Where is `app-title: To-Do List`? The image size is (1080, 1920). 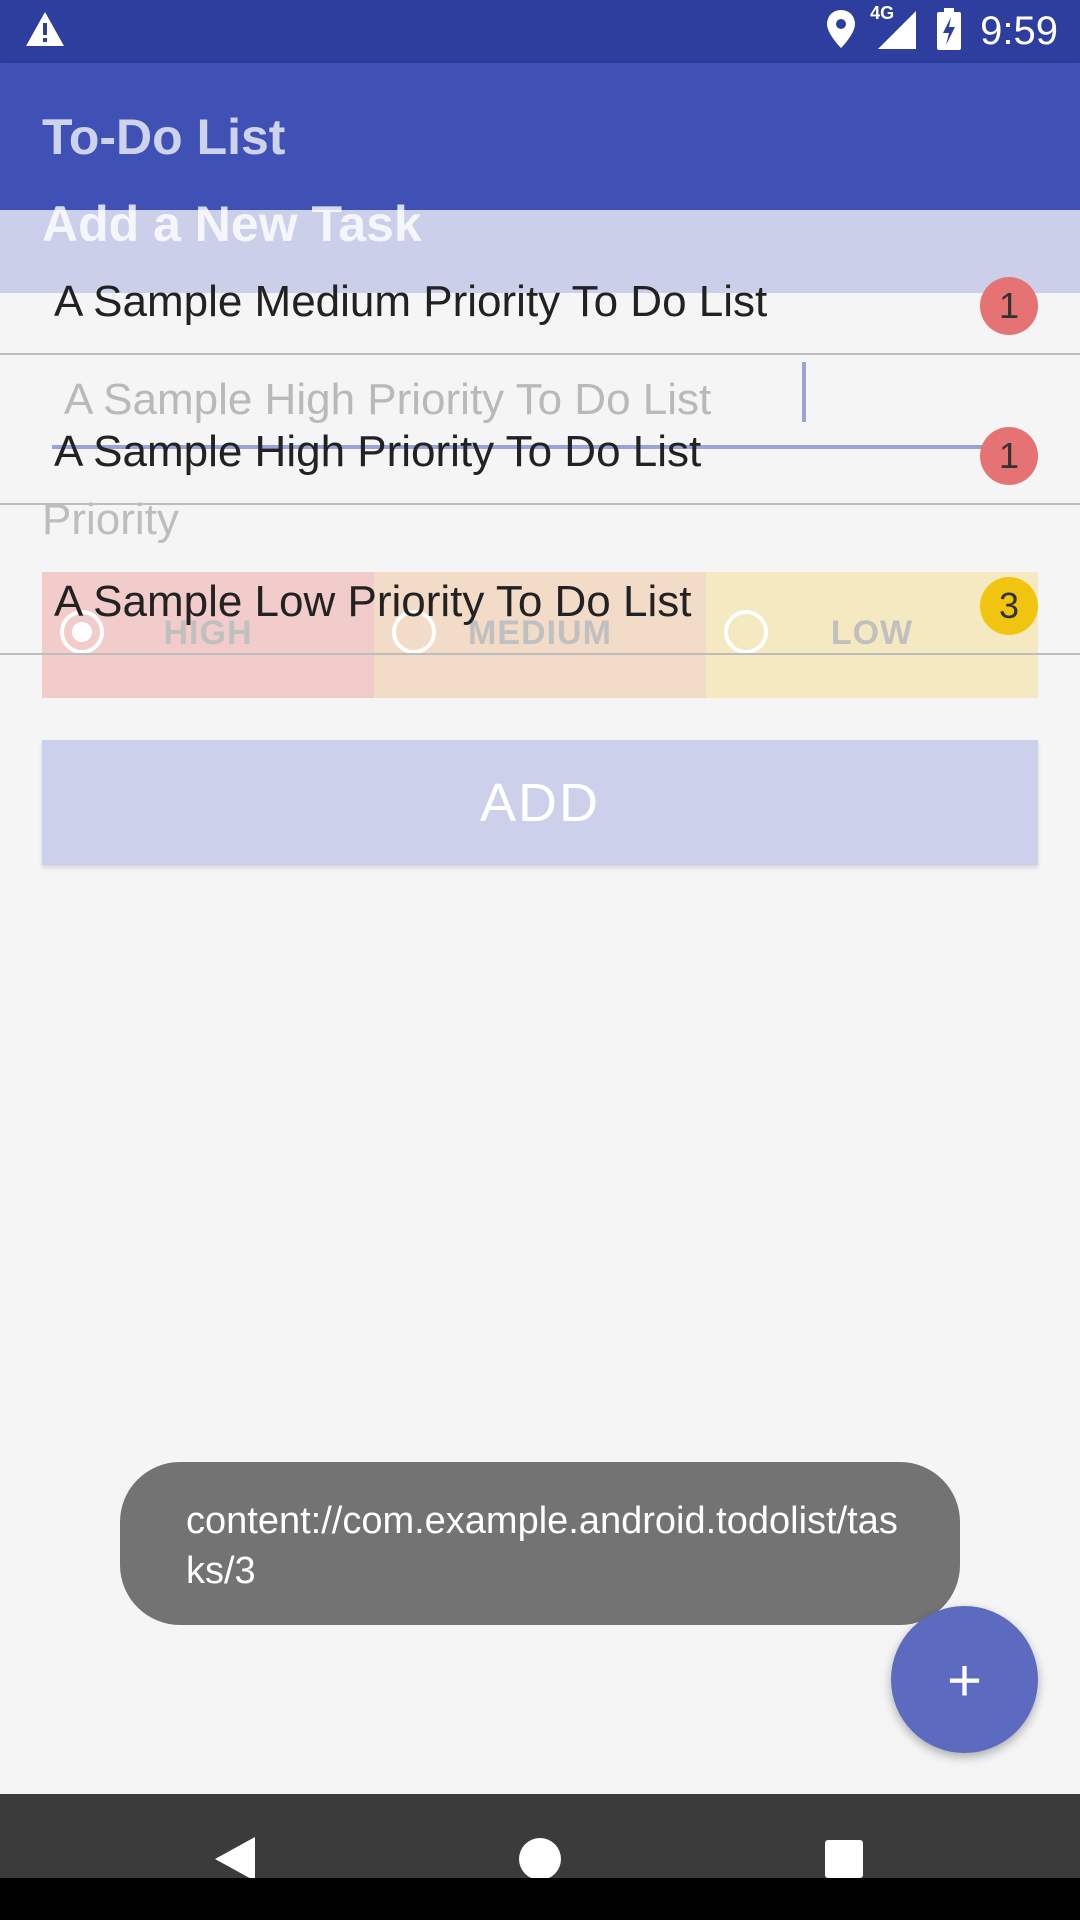 app-title: To-Do List is located at coordinates (164, 137).